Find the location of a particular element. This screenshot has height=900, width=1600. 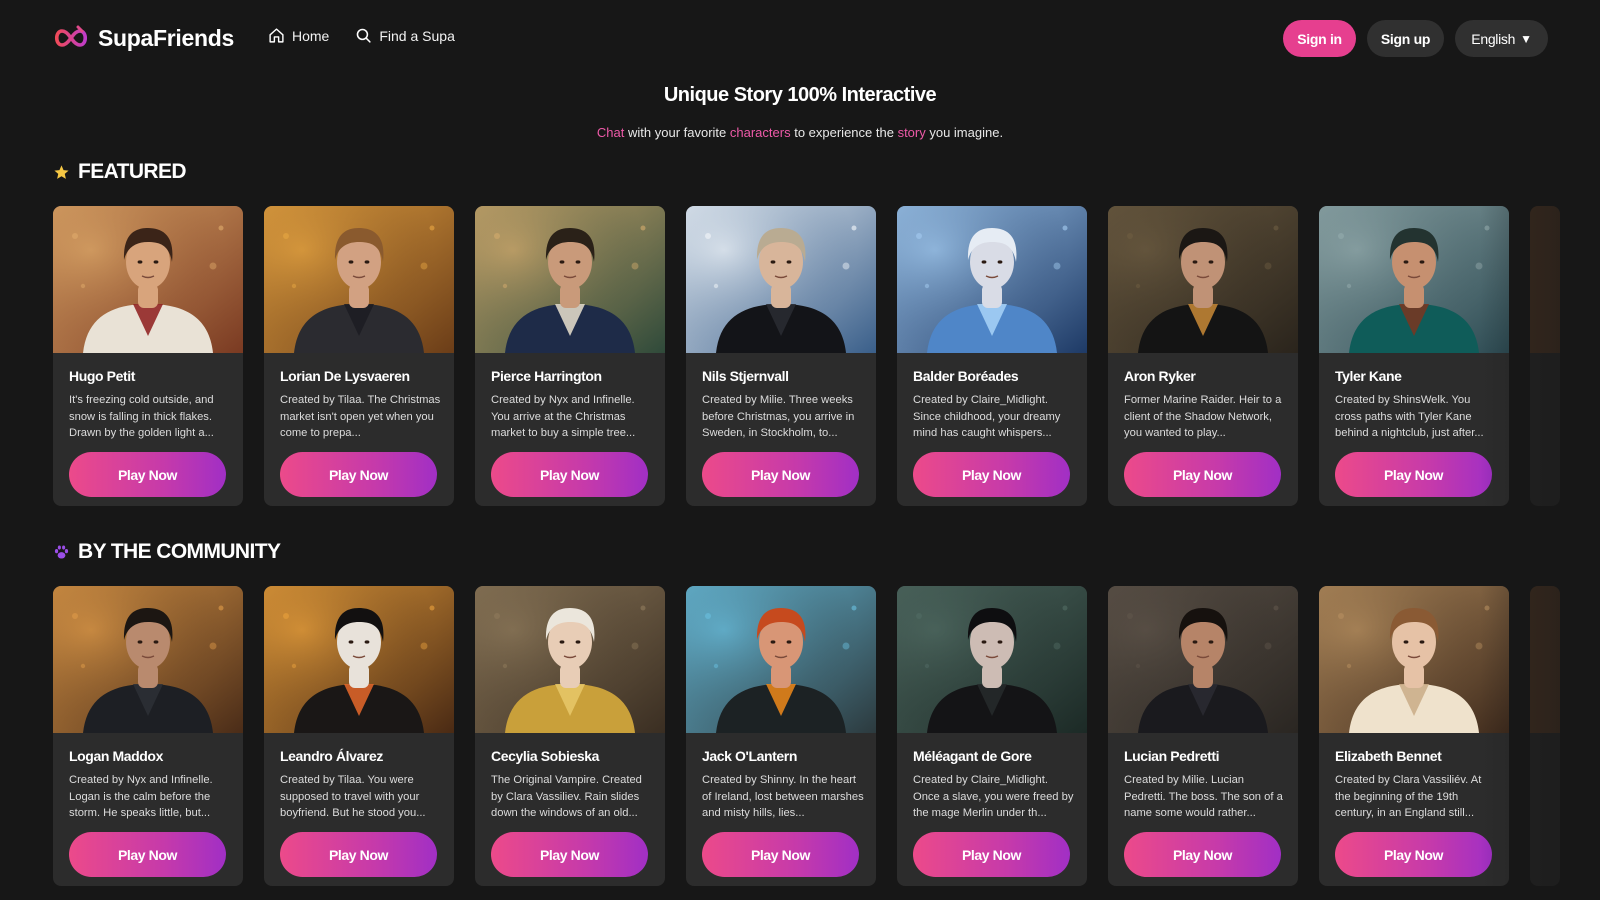

character-name: Pierce Harrington is located at coordinates (546, 376).